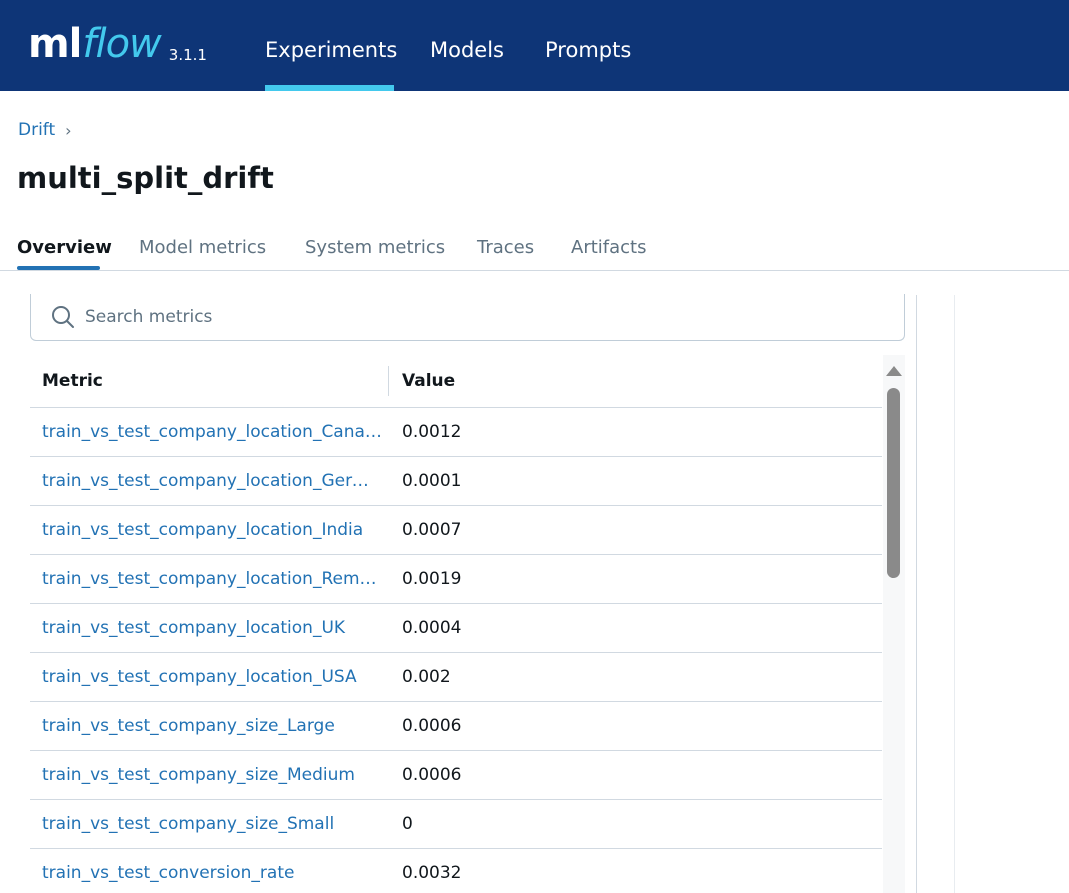 Image resolution: width=1069 pixels, height=893 pixels. What do you see at coordinates (55, 44) in the screenshot?
I see `logo-ml-text: ml` at bounding box center [55, 44].